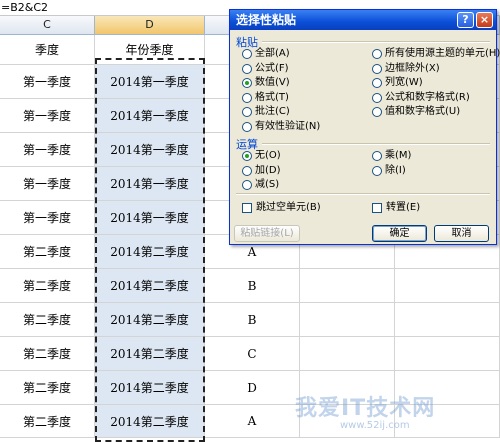 Image resolution: width=500 pixels, height=442 pixels. I want to click on cell-c: 季度, so click(47, 49).